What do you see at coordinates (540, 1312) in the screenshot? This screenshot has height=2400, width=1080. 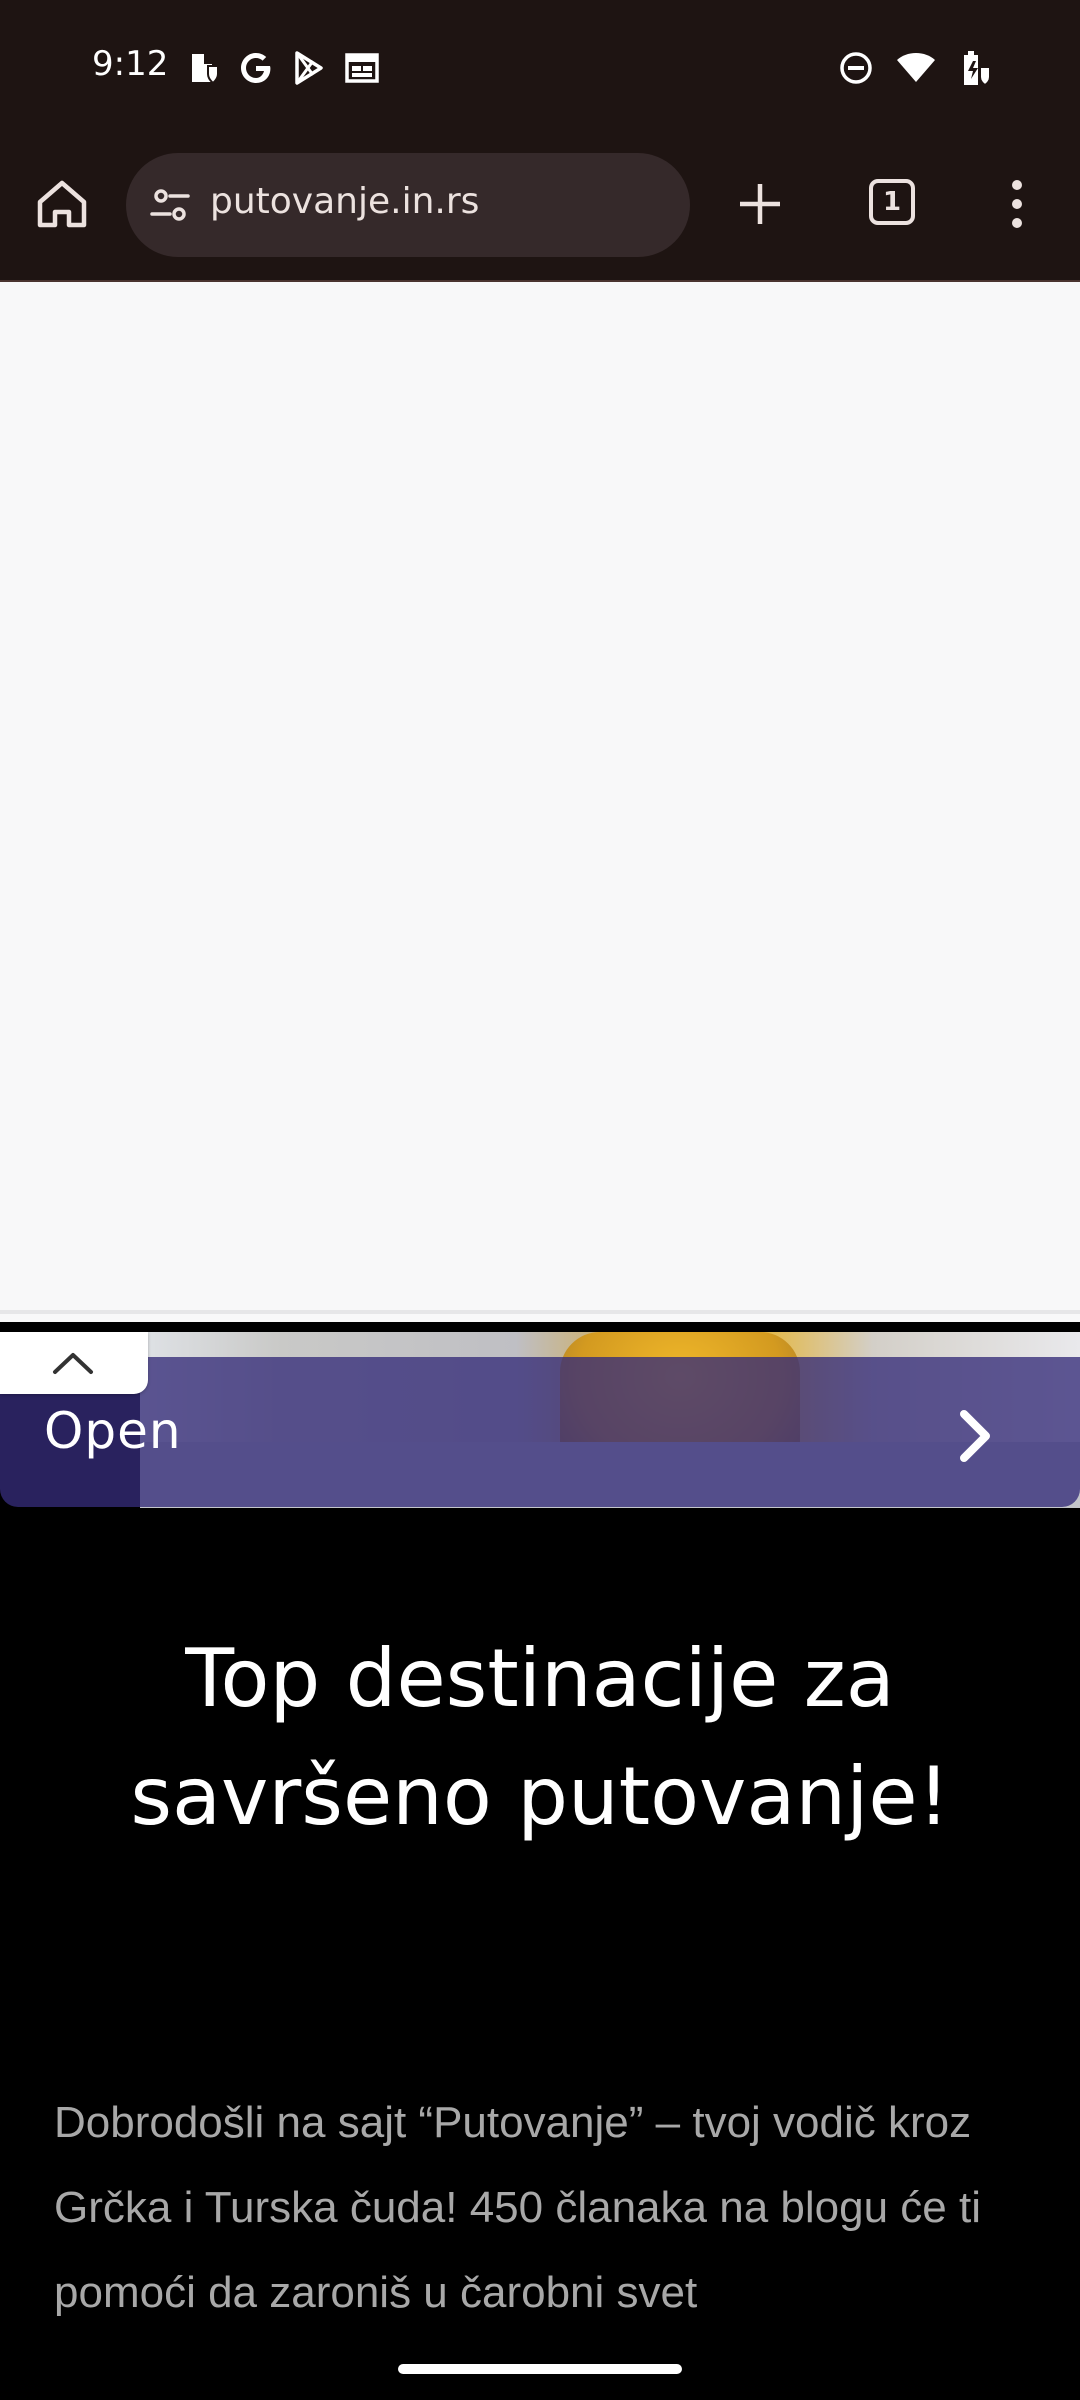 I see `ad-divider` at bounding box center [540, 1312].